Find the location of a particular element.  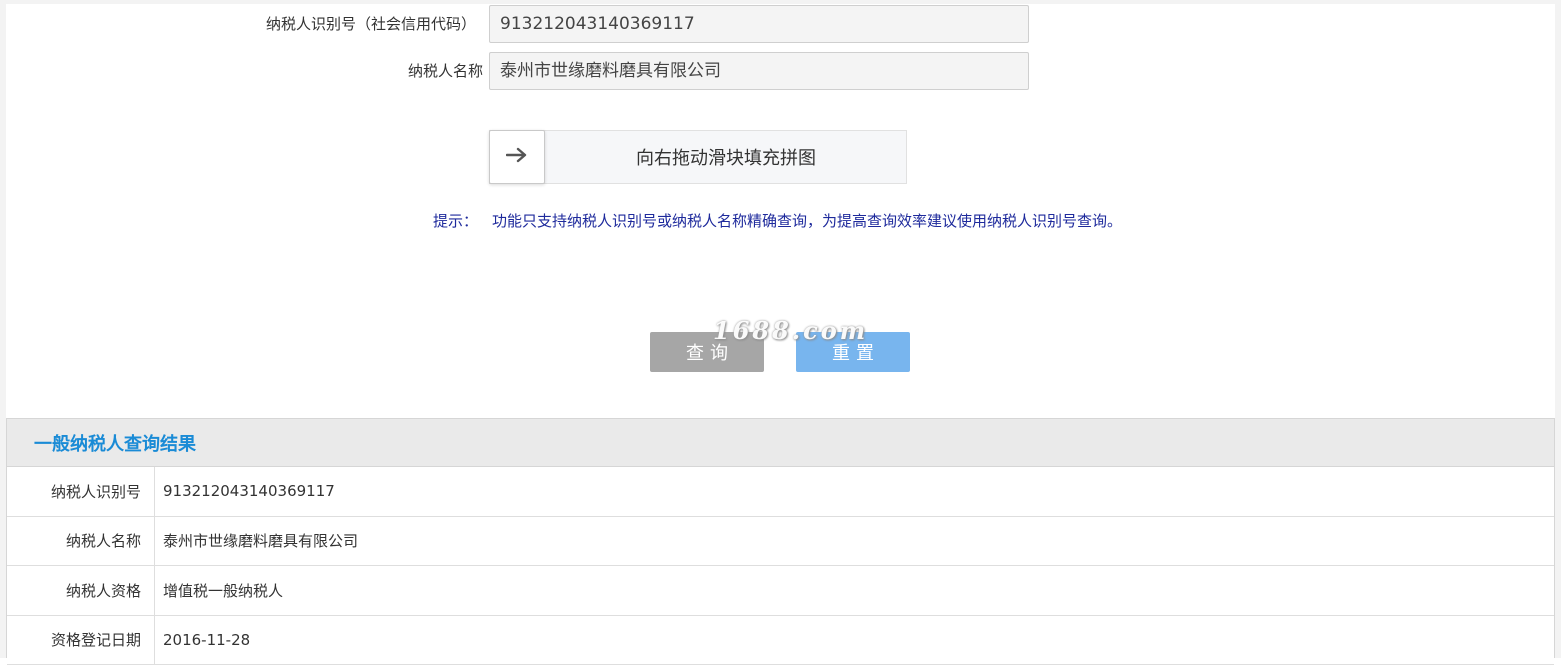

result-value: 泰州市世缘磨料磨具有限公司 is located at coordinates (256, 541).